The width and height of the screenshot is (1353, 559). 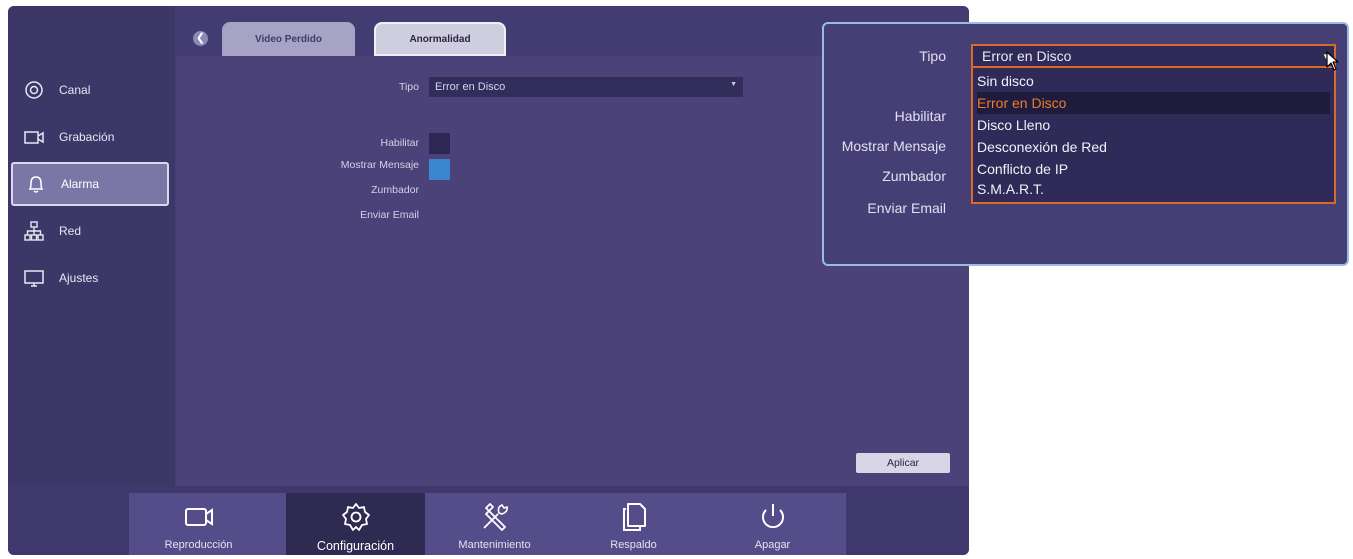 I want to click on dock-item-reproduccion: Reproducción, so click(x=198, y=524).